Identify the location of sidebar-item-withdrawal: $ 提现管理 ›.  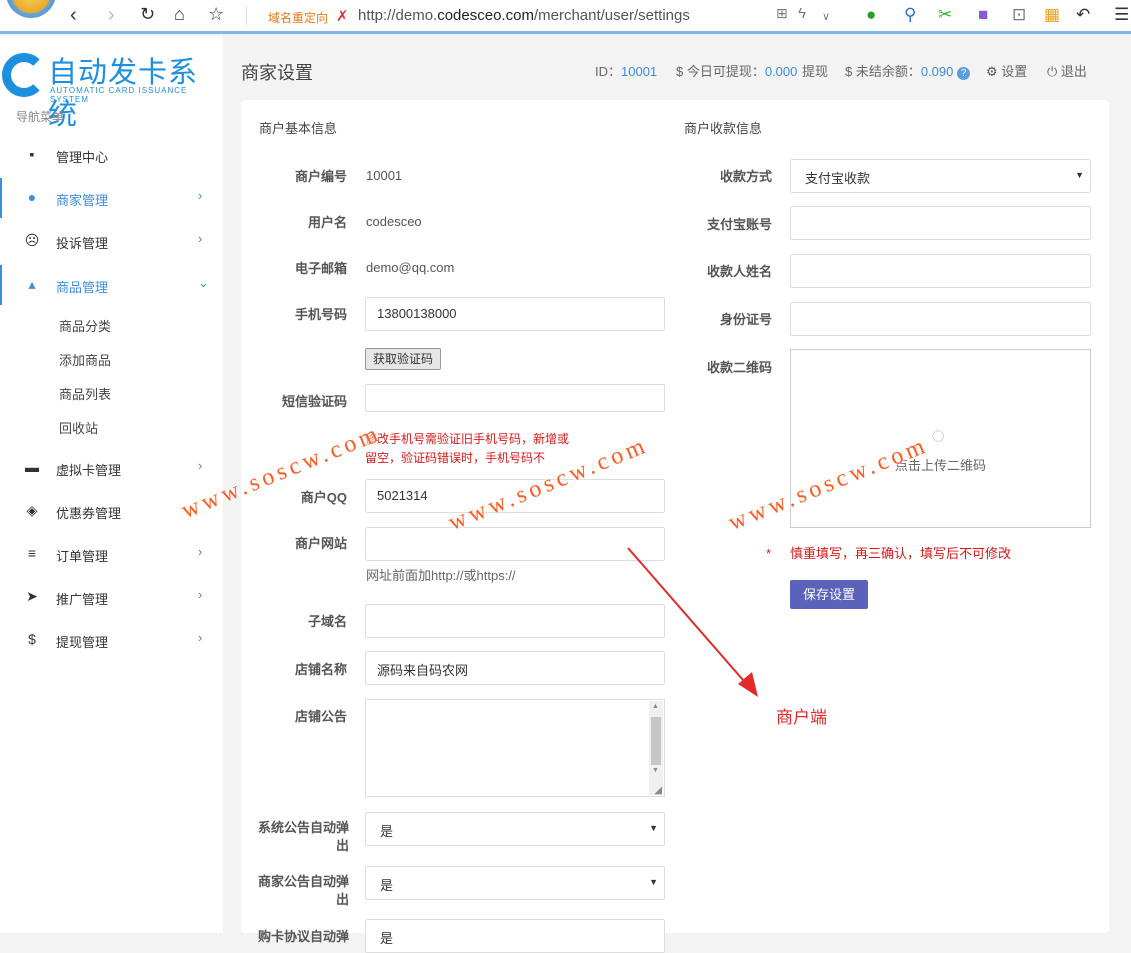
(111, 640).